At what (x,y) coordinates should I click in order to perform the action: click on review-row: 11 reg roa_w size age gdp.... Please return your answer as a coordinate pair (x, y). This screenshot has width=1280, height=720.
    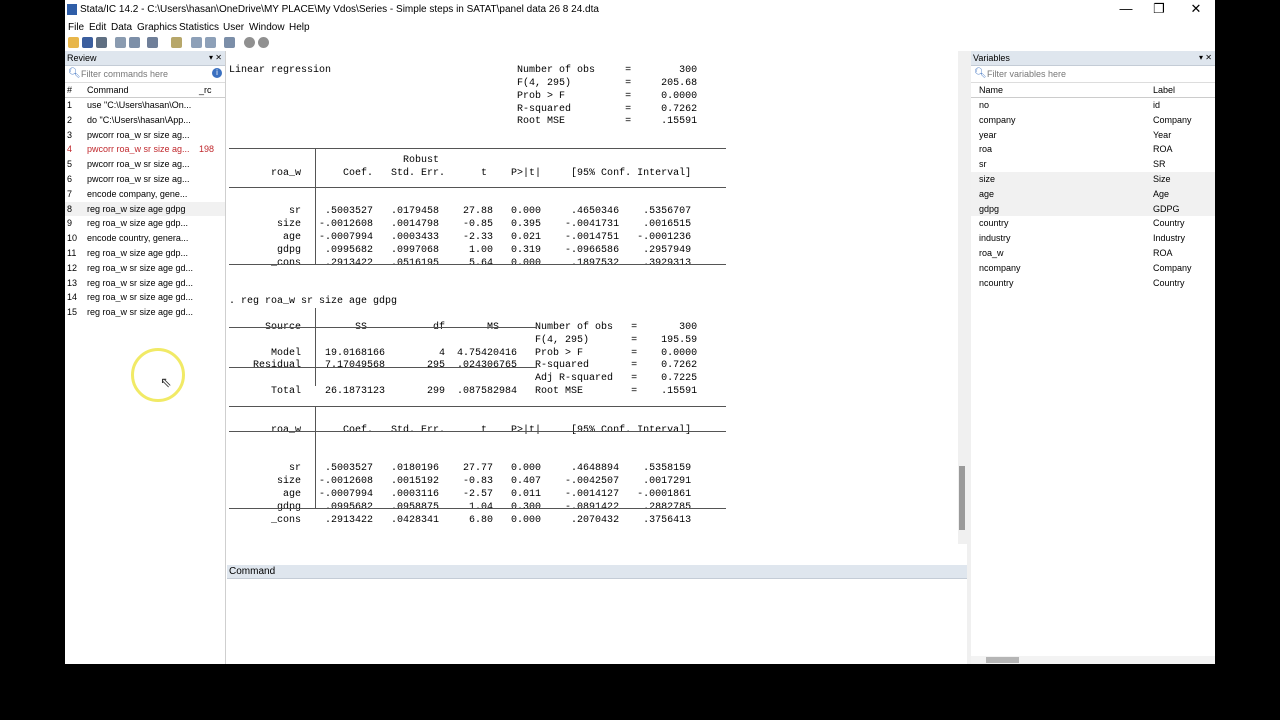
    Looking at the image, I should click on (145, 253).